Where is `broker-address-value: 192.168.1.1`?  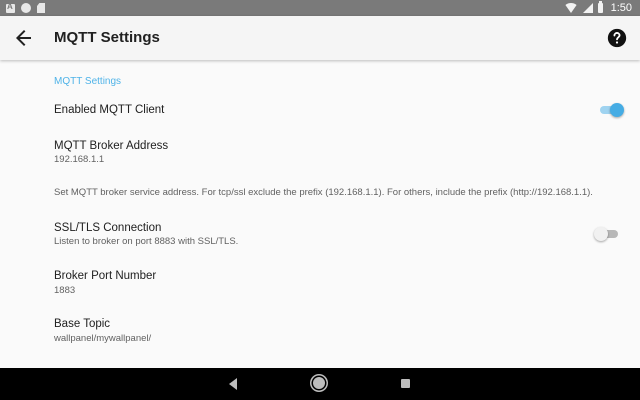 broker-address-value: 192.168.1.1 is located at coordinates (79, 159).